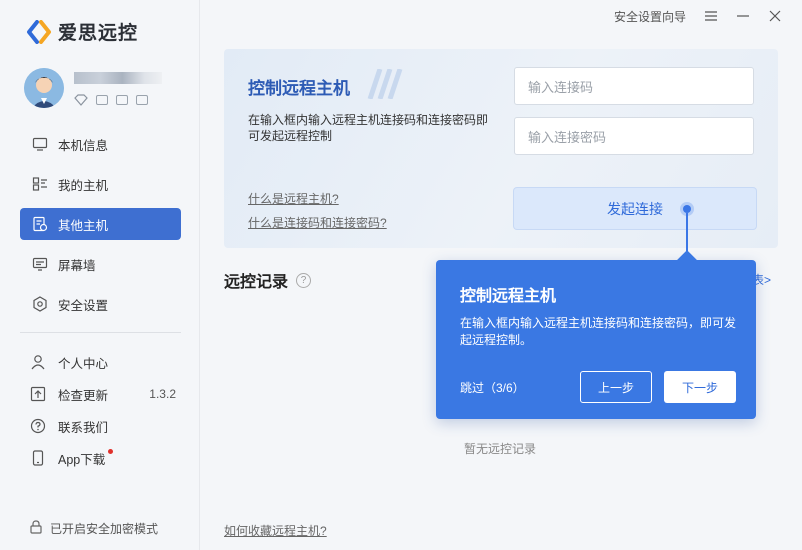  Describe the element at coordinates (110, 451) in the screenshot. I see `notification-dot` at that location.